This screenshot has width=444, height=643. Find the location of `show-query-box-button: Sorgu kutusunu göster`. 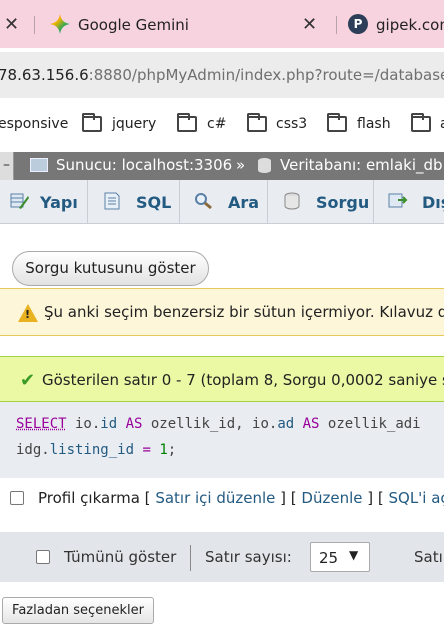

show-query-box-button: Sorgu kutusunu göster is located at coordinates (110, 268).